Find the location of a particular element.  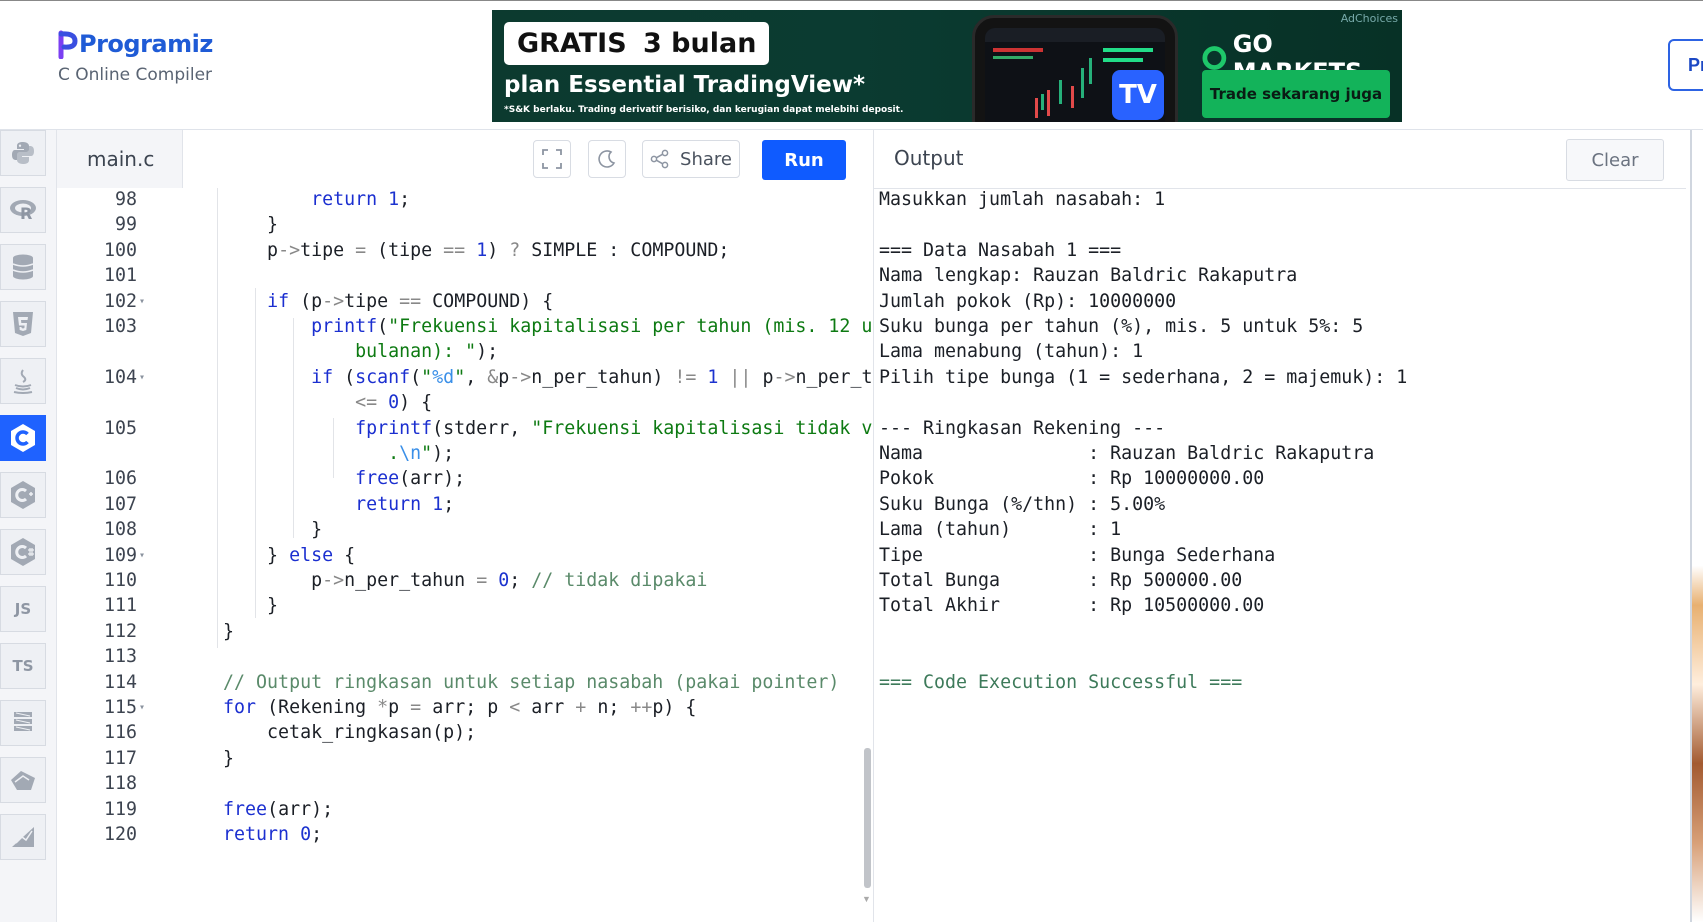

code-line: 111 } is located at coordinates (457, 606).